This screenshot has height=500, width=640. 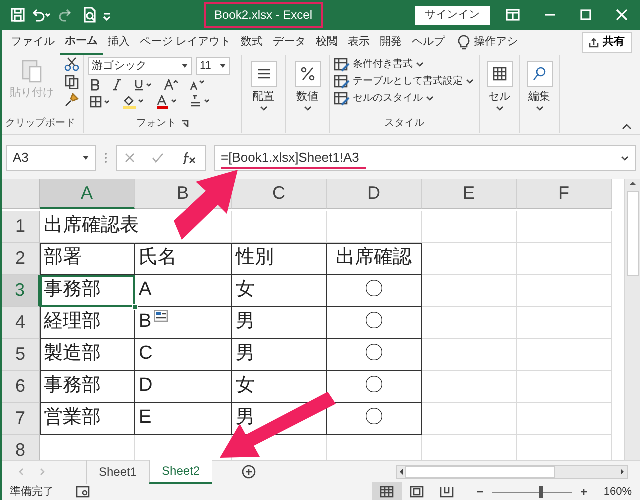 What do you see at coordinates (21, 259) in the screenshot?
I see `row-header: 2` at bounding box center [21, 259].